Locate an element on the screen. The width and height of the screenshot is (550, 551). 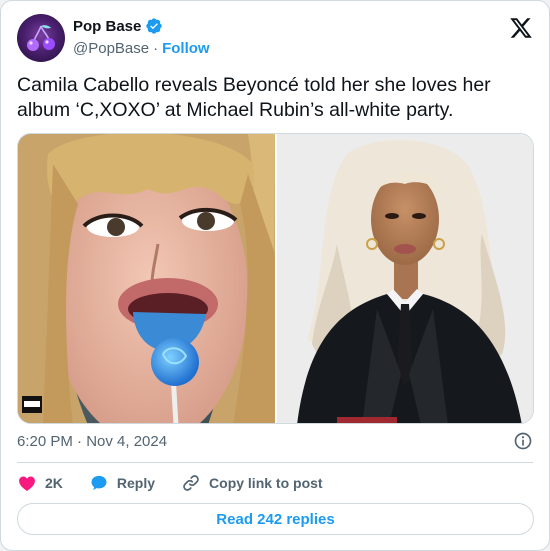
tweet-meta: 6:20 PM · Nov 4, 2024 is located at coordinates (275, 442).